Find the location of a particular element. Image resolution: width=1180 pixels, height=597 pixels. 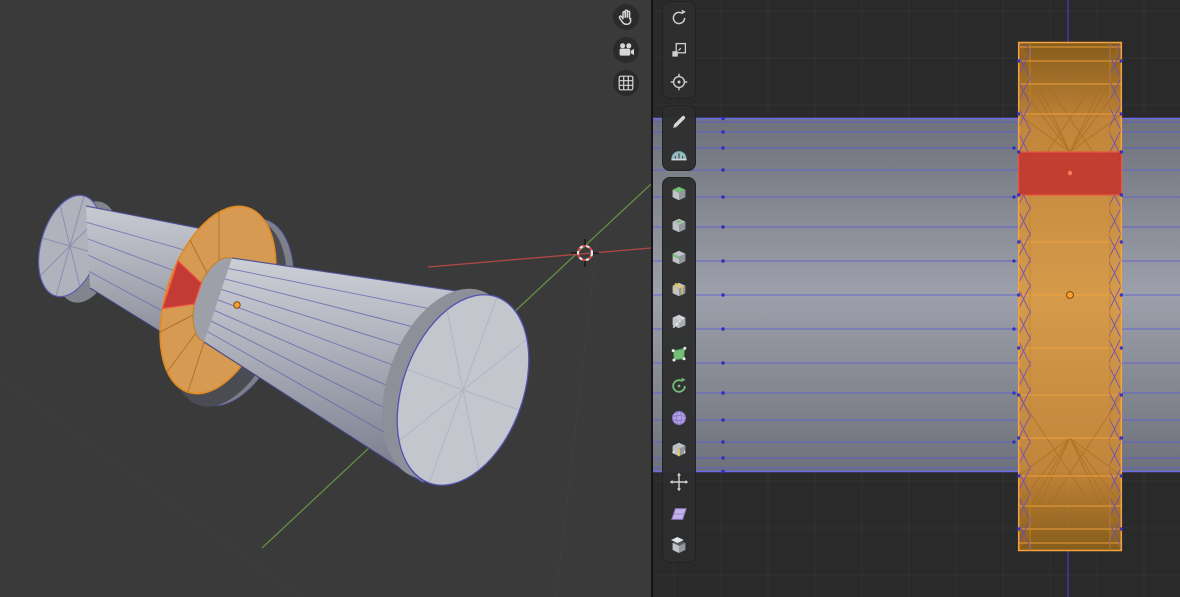

protractor-icon is located at coordinates (679, 154).